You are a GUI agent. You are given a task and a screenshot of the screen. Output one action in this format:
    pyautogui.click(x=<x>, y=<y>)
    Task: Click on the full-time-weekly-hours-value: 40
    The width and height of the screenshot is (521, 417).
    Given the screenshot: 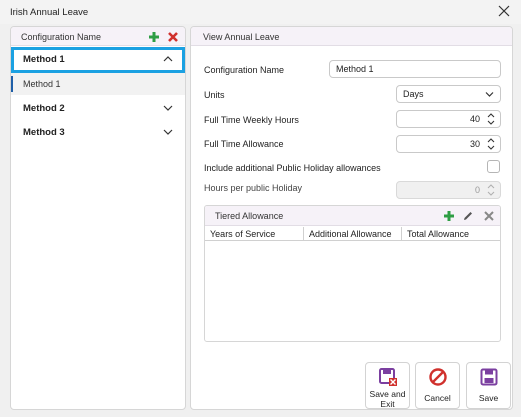 What is the action you would take?
    pyautogui.click(x=474, y=119)
    